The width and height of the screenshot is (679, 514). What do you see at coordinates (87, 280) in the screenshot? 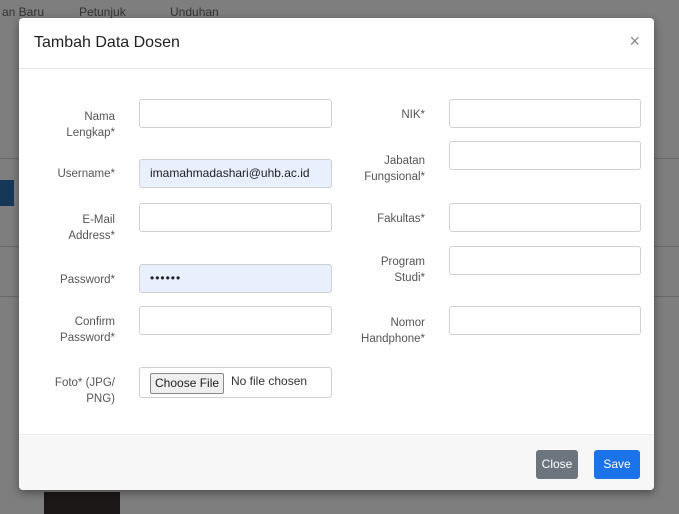
I see `password-label: Password*` at bounding box center [87, 280].